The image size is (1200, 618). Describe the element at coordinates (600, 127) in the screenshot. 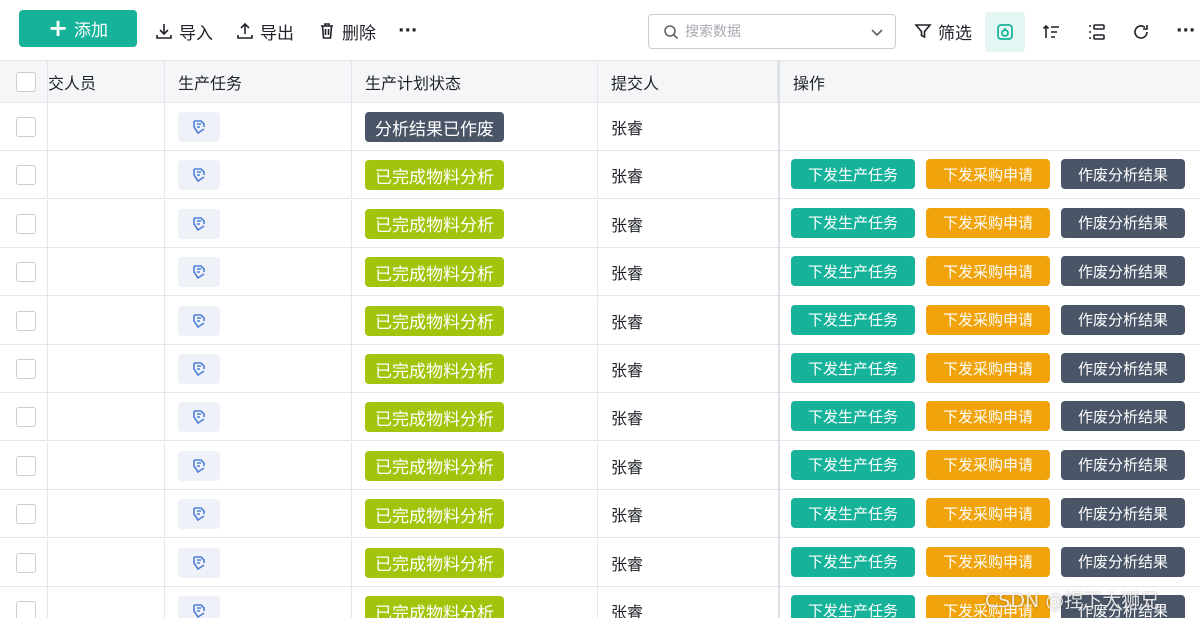

I see `table-row: 分析结果已作废 张睿` at that location.